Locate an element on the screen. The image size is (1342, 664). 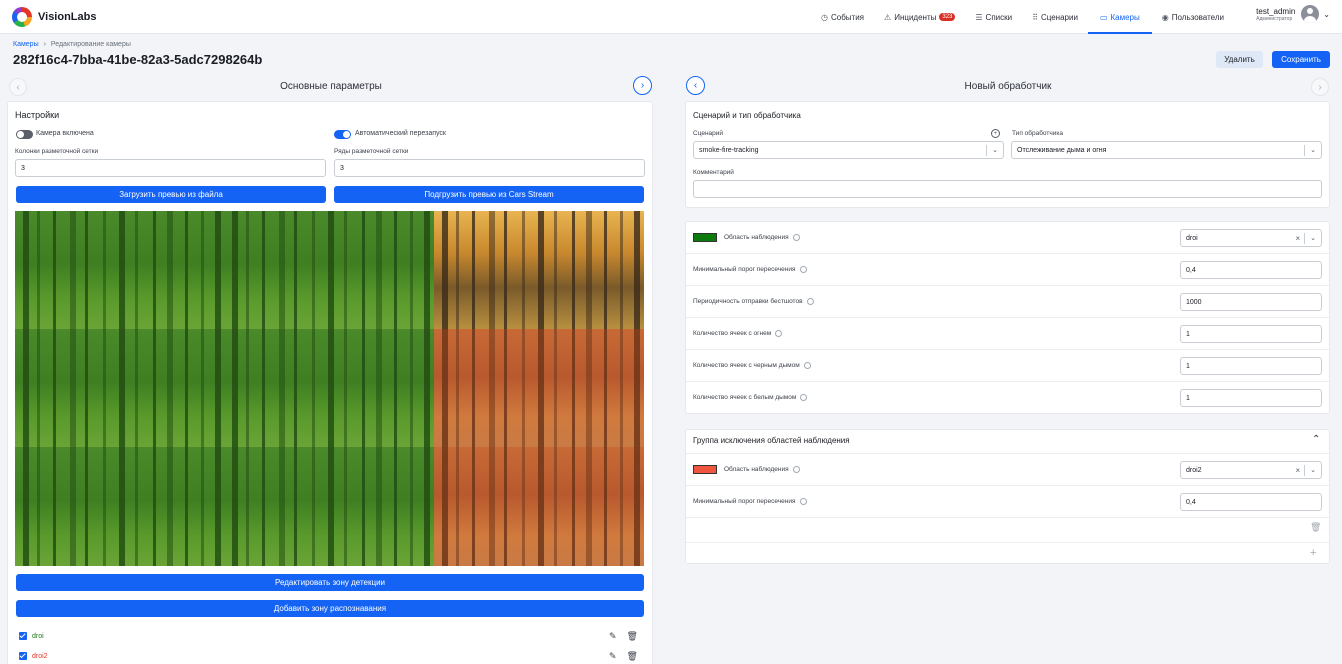
fire-cells-input: 1 is located at coordinates (1251, 334).